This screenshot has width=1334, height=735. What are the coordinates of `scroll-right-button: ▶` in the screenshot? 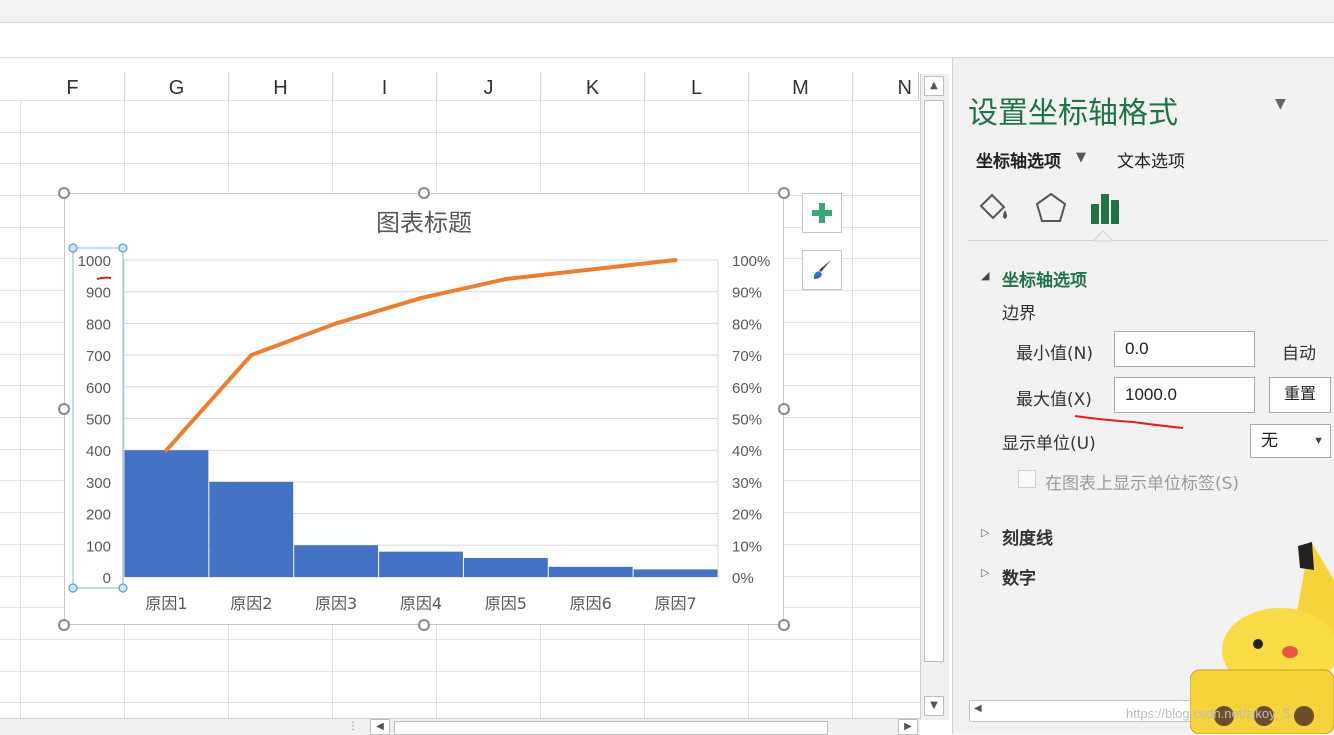 It's located at (908, 727).